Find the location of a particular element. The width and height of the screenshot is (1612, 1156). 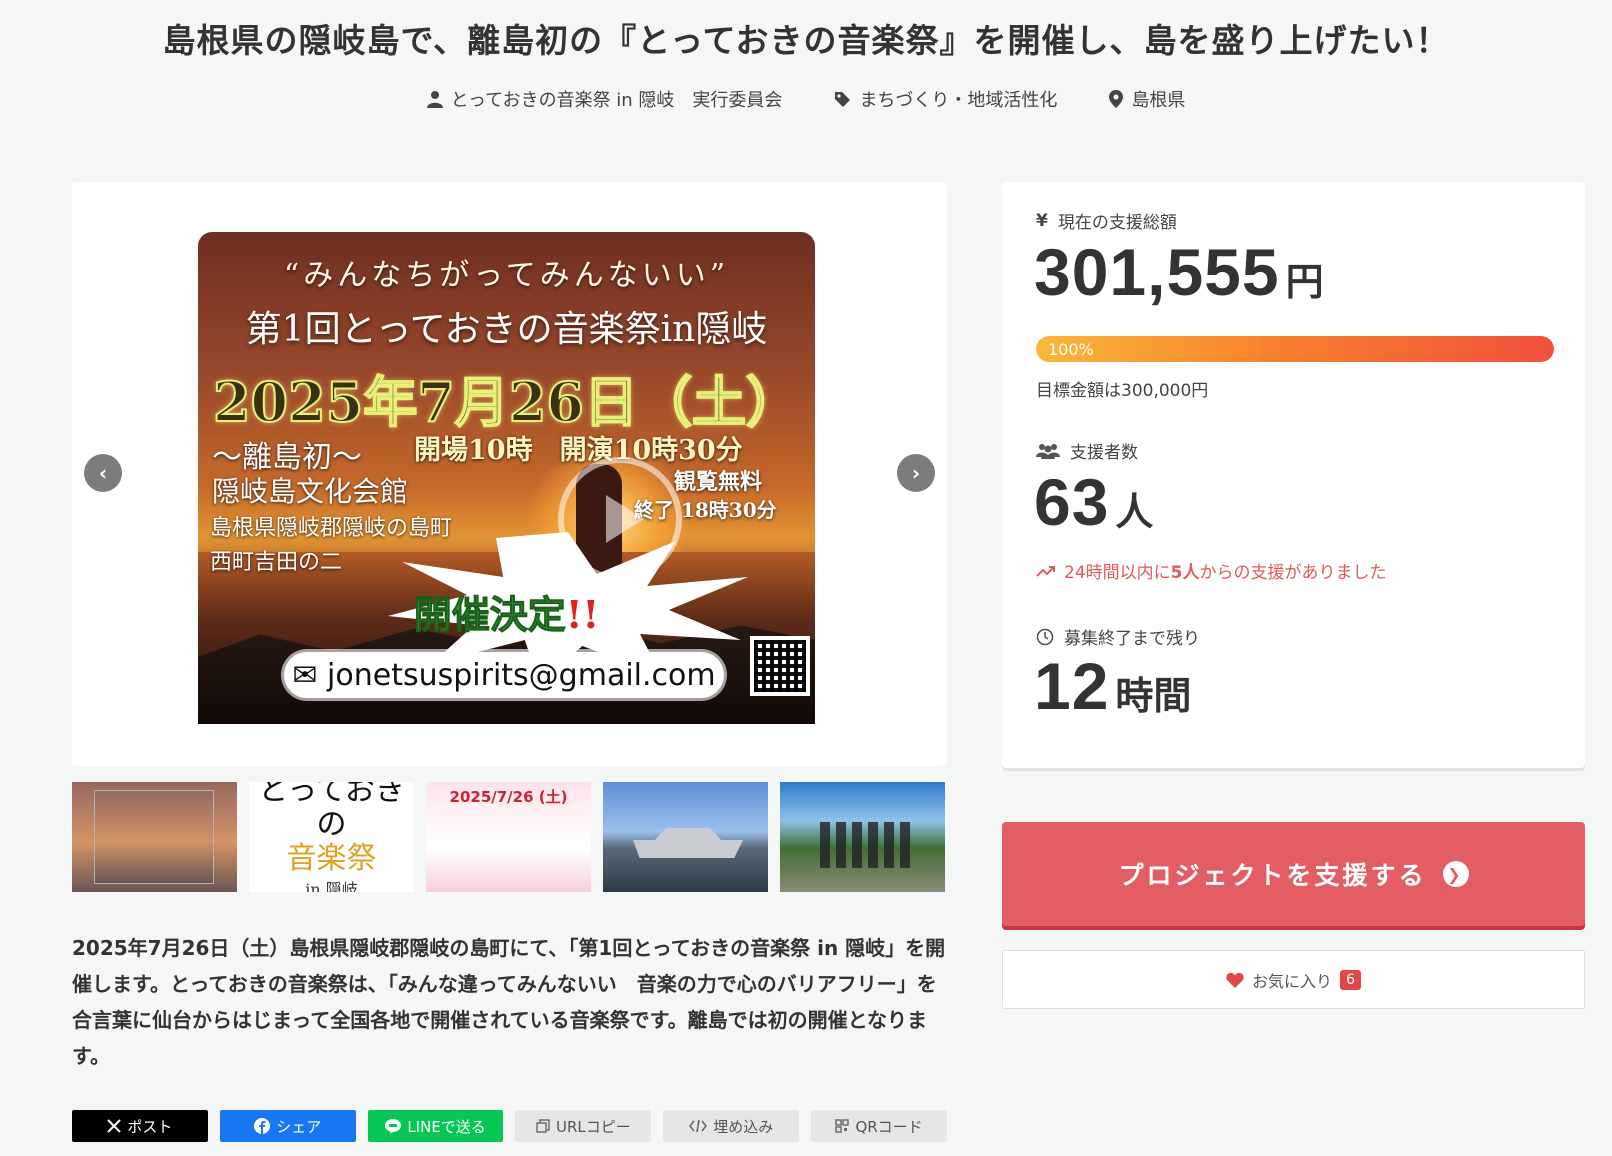

supporters-unit: 人 is located at coordinates (1134, 513).